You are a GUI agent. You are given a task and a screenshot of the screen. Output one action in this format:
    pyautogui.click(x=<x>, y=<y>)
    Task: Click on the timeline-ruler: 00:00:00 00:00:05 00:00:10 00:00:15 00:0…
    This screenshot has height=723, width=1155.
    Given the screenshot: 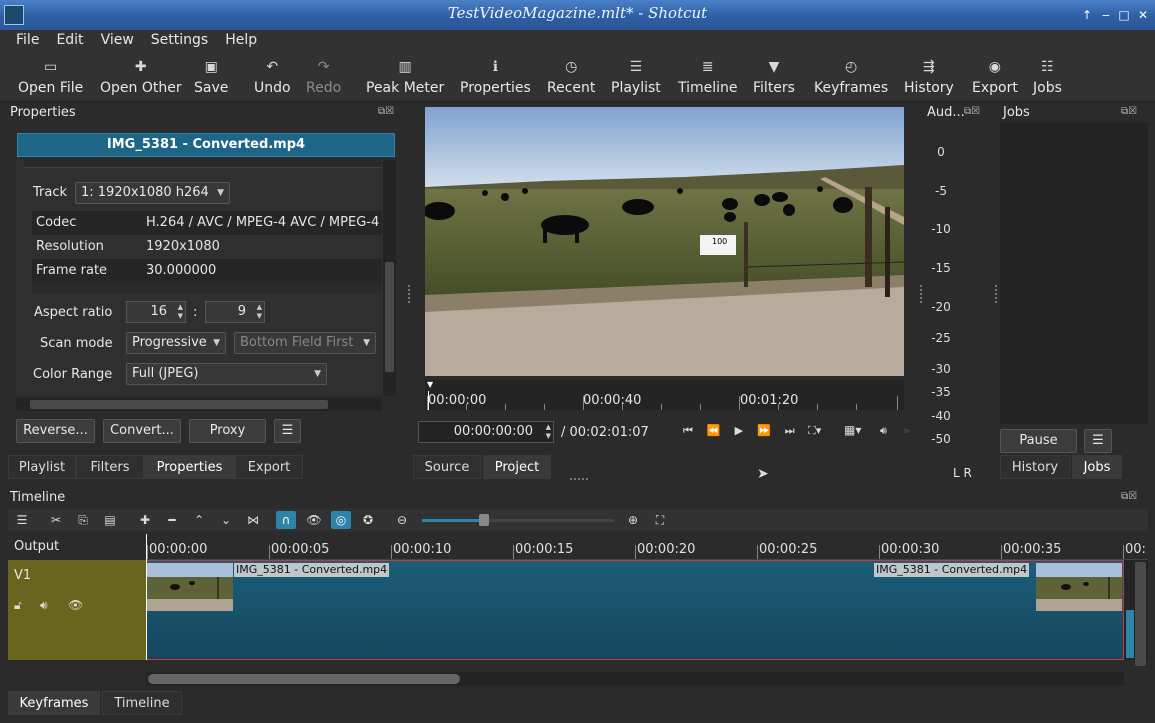 What is the action you would take?
    pyautogui.click(x=647, y=547)
    